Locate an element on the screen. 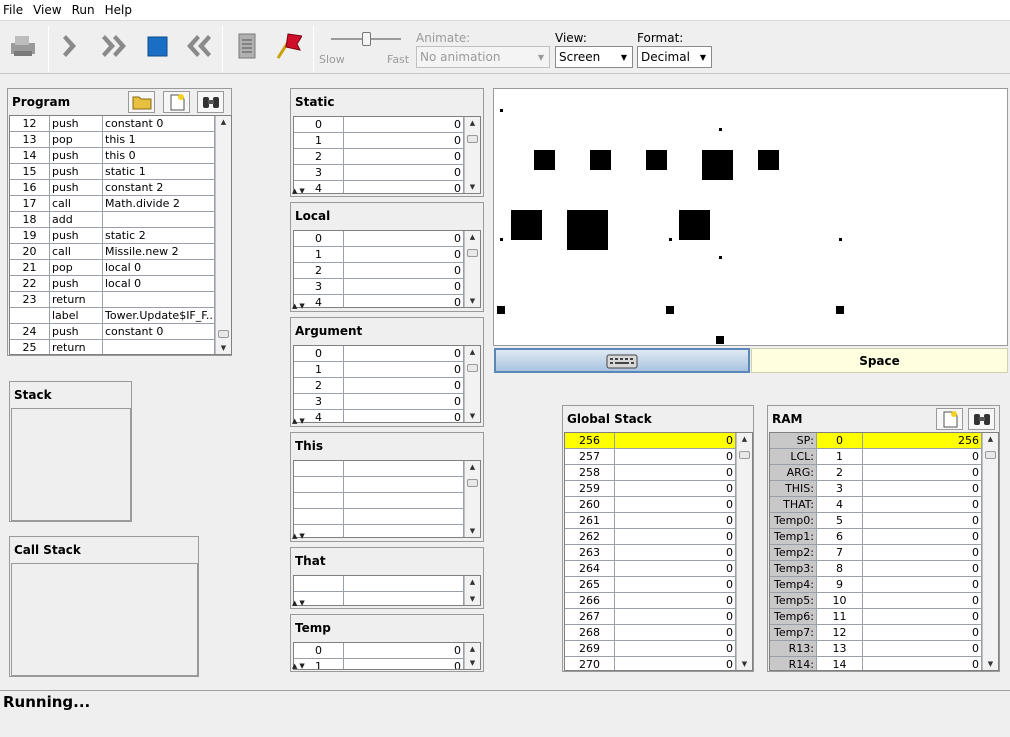  animate-select: No animation ▼ is located at coordinates (483, 57).